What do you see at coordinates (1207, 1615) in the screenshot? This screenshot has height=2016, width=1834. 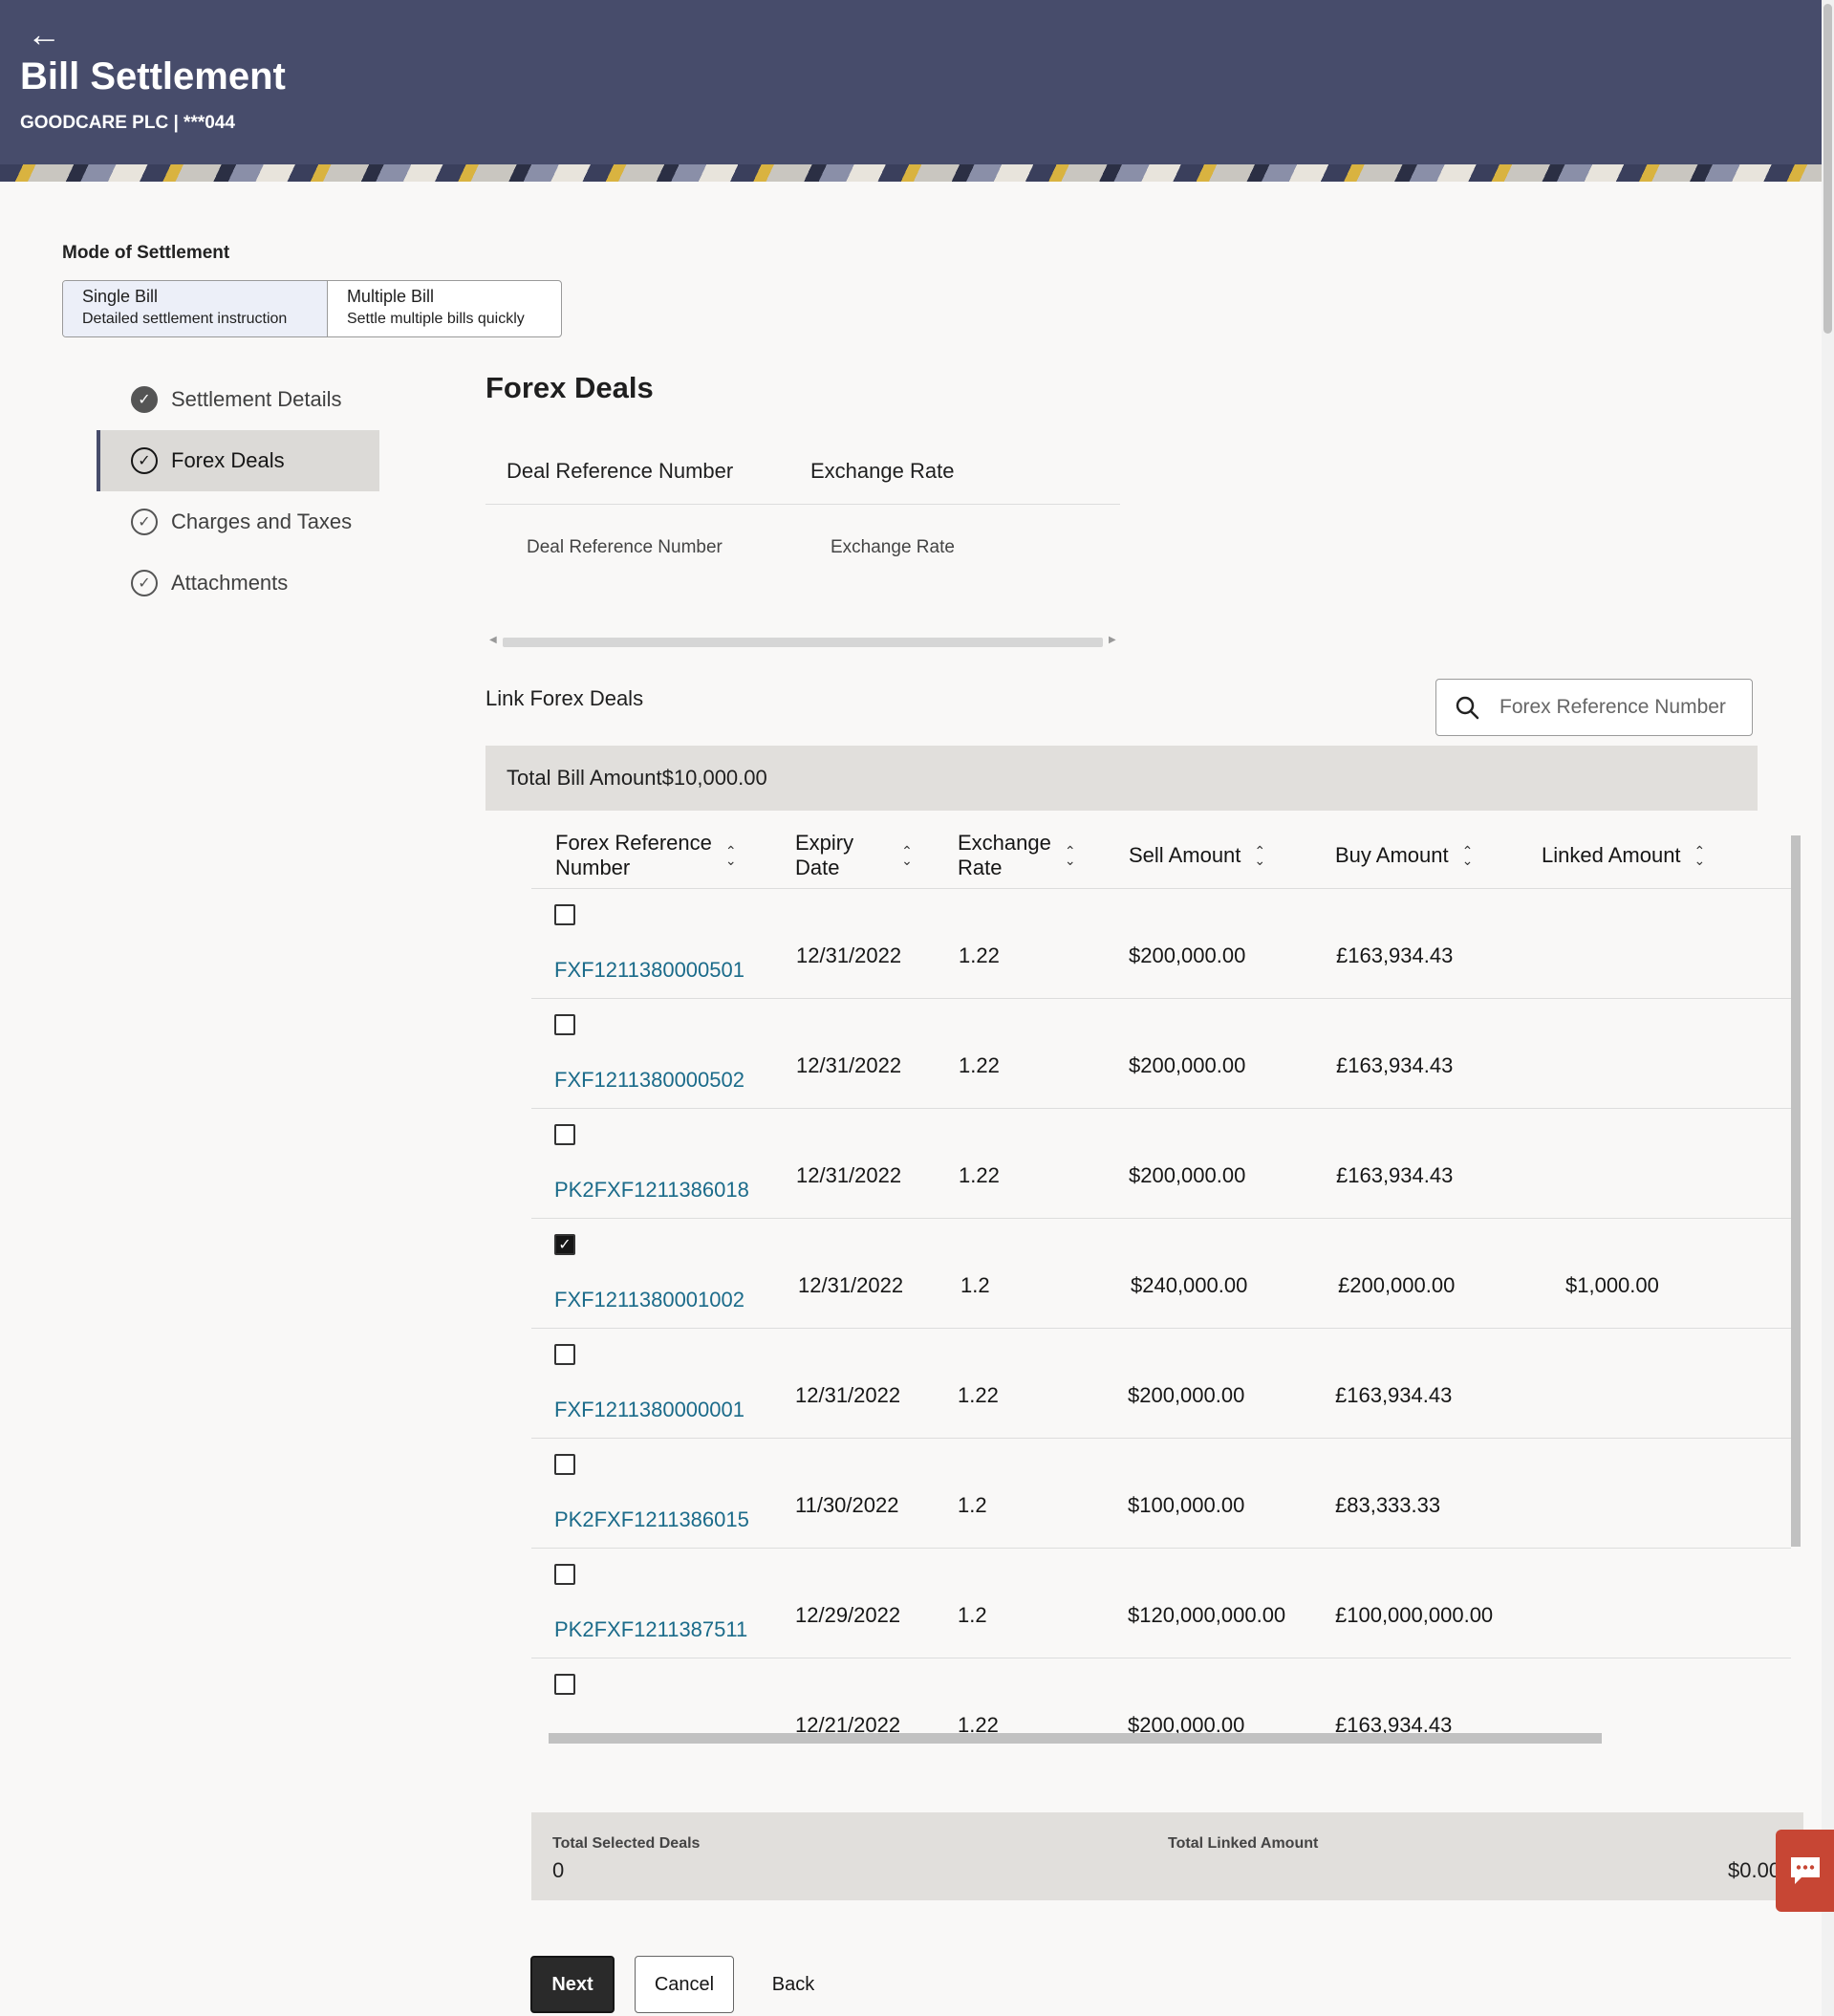 I see `sell-amount-cell: $120,000,000.00` at bounding box center [1207, 1615].